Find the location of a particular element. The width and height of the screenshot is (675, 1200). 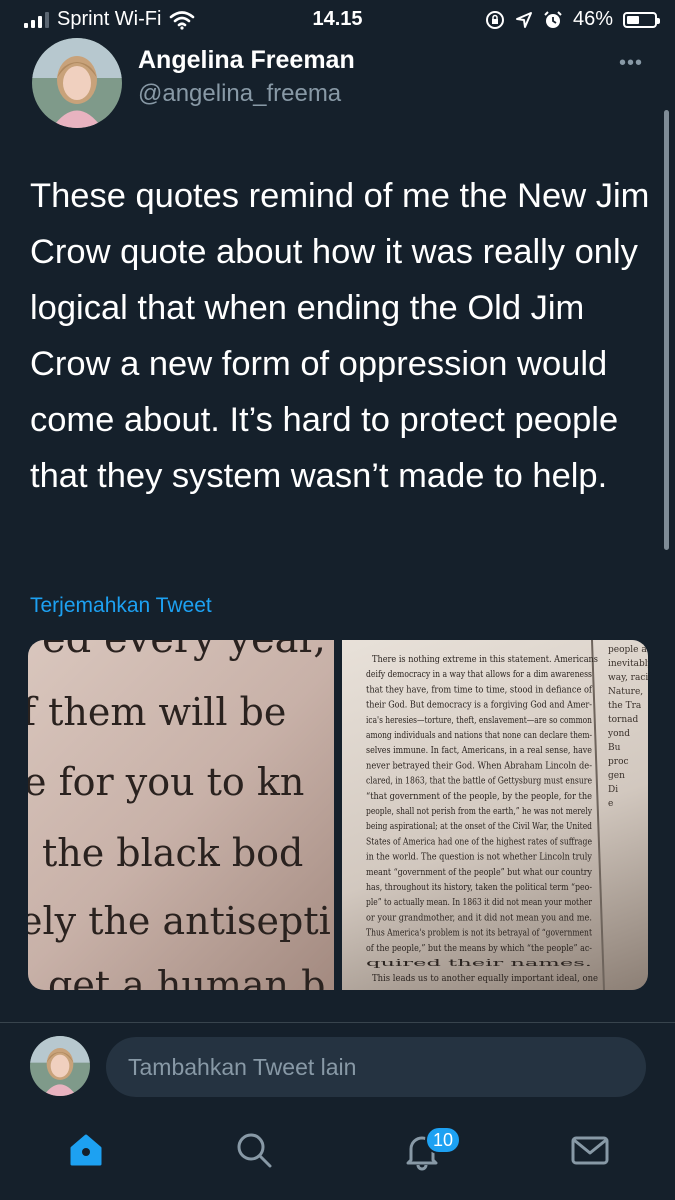

user-avatar is located at coordinates (60, 1066).